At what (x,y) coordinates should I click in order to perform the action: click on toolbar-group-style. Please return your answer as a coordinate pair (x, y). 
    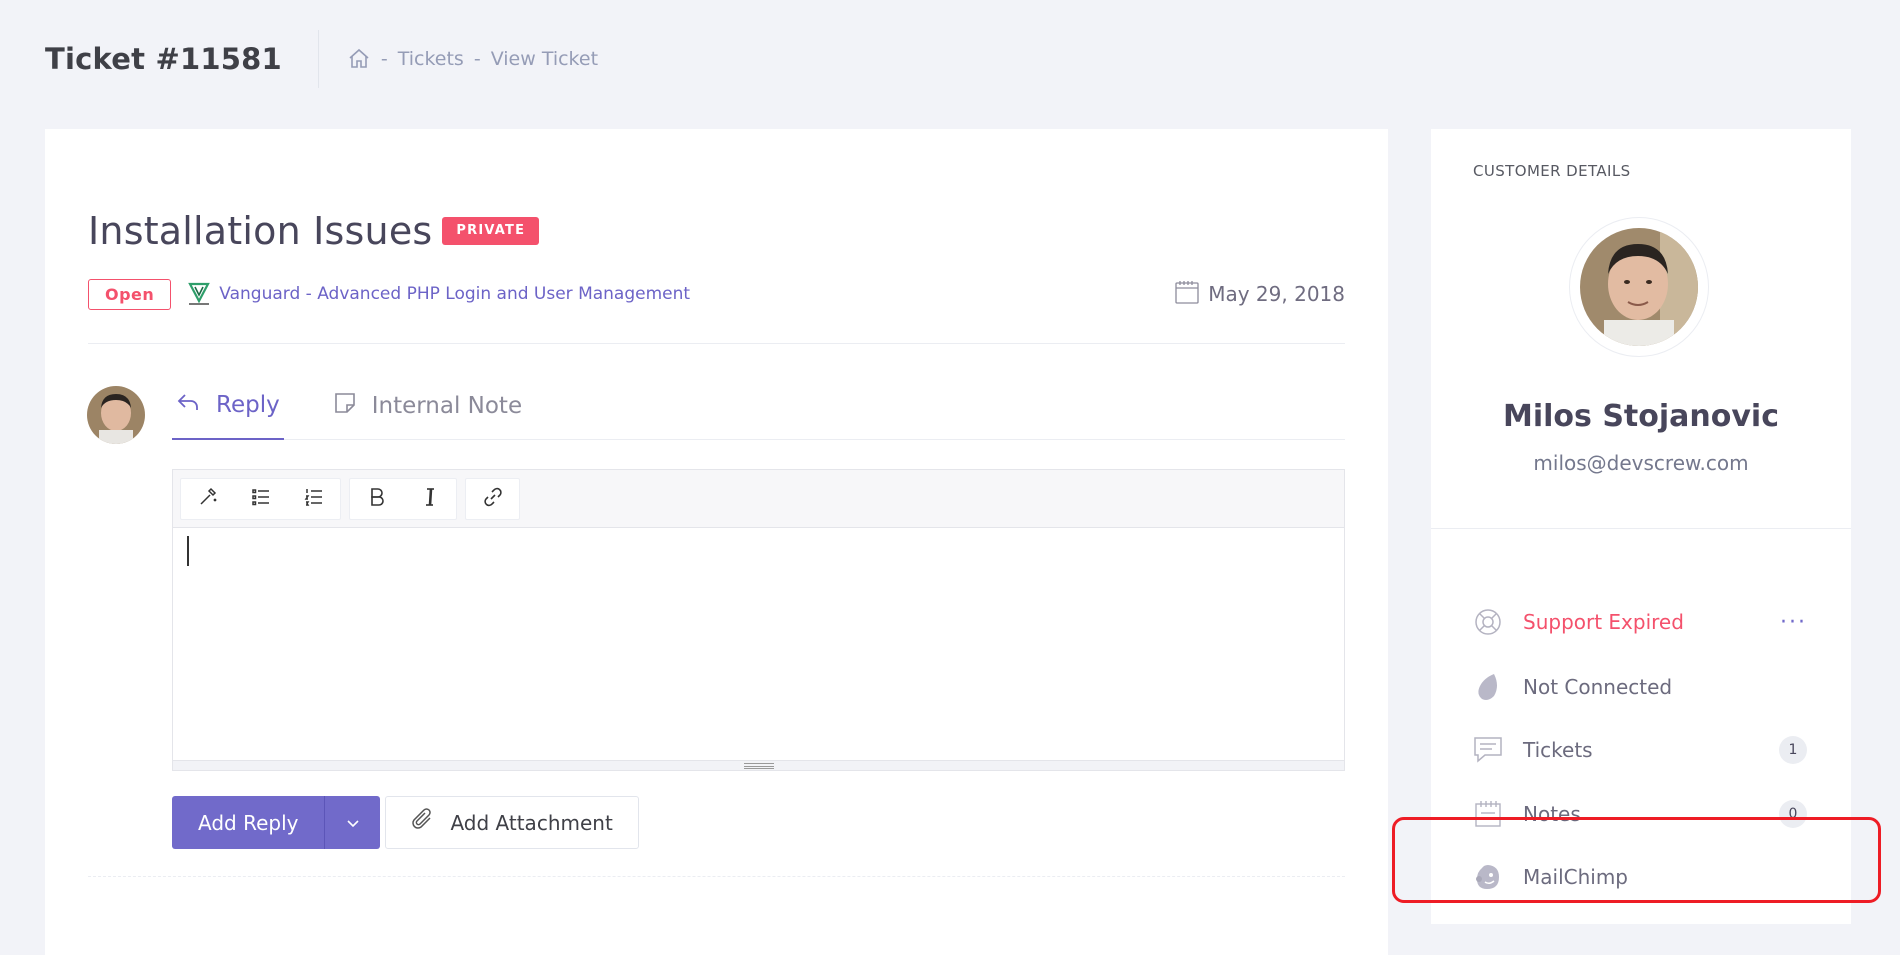
    Looking at the image, I should click on (260, 498).